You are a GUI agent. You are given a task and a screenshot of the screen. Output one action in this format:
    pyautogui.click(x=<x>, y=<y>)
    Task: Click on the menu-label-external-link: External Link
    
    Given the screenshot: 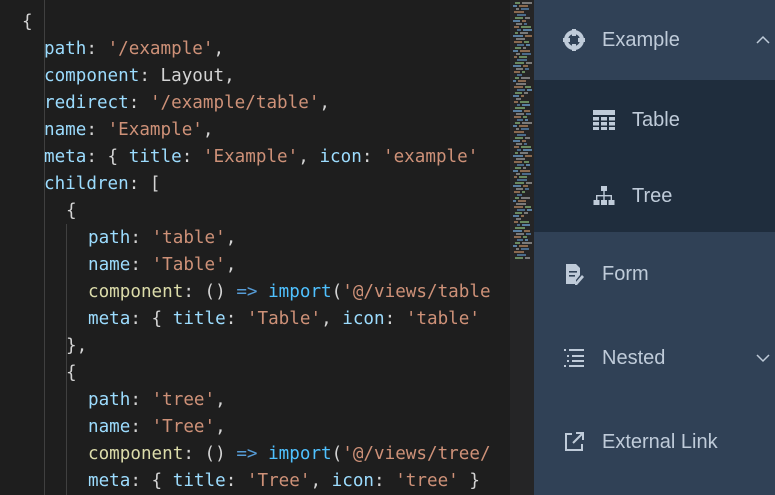 What is the action you would take?
    pyautogui.click(x=660, y=441)
    